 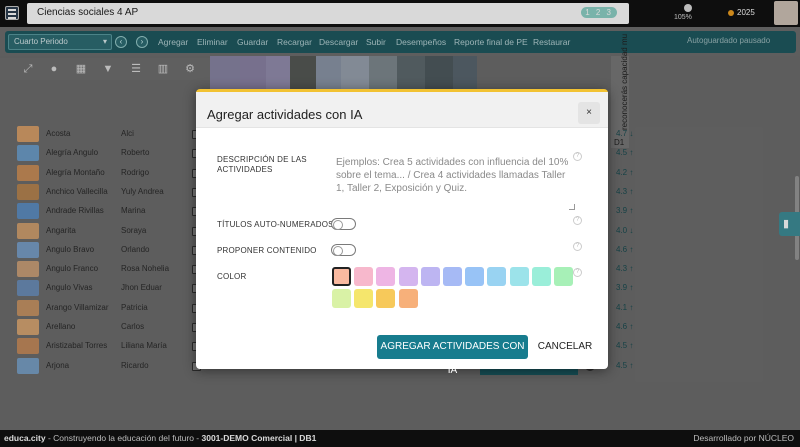 I want to click on modal-title: Agregar actividades con IA, so click(x=285, y=114).